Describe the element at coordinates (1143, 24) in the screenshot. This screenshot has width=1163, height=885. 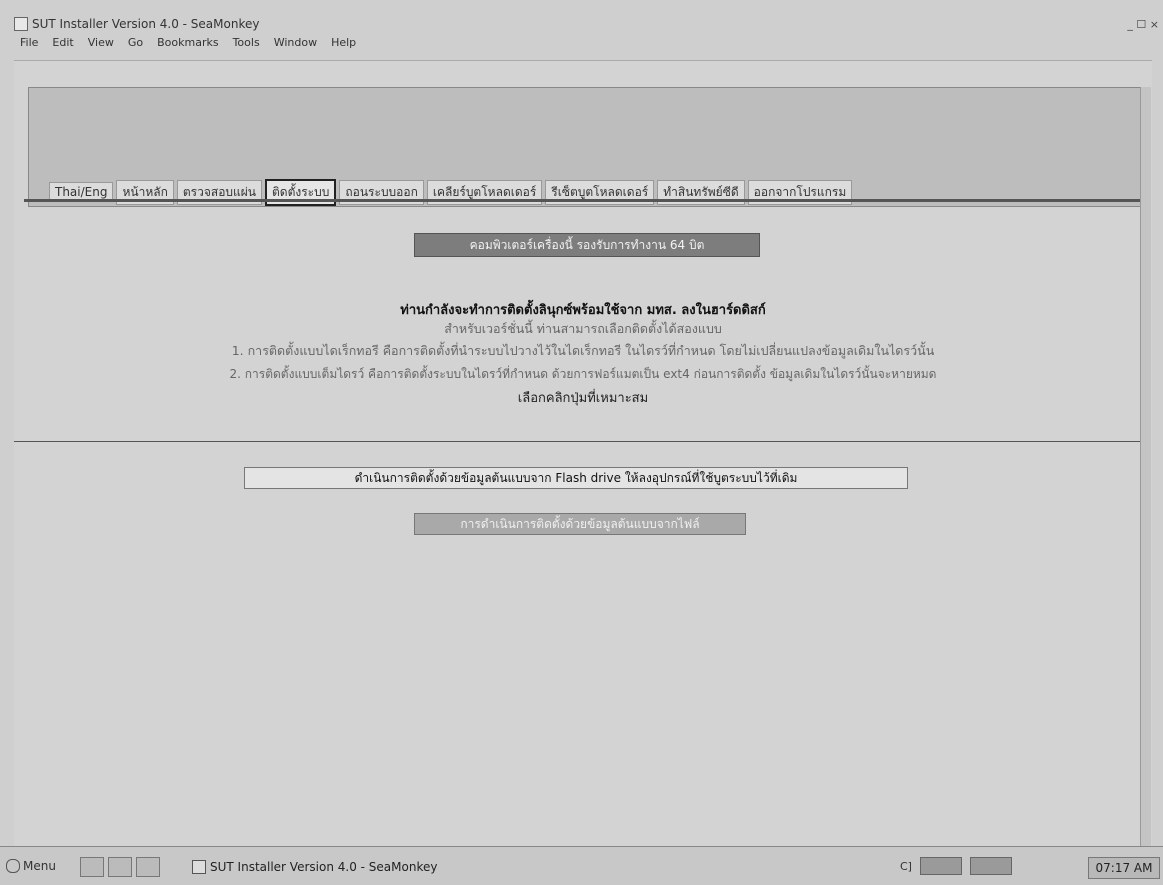
I see `window-controls: _ ☐ ×` at that location.